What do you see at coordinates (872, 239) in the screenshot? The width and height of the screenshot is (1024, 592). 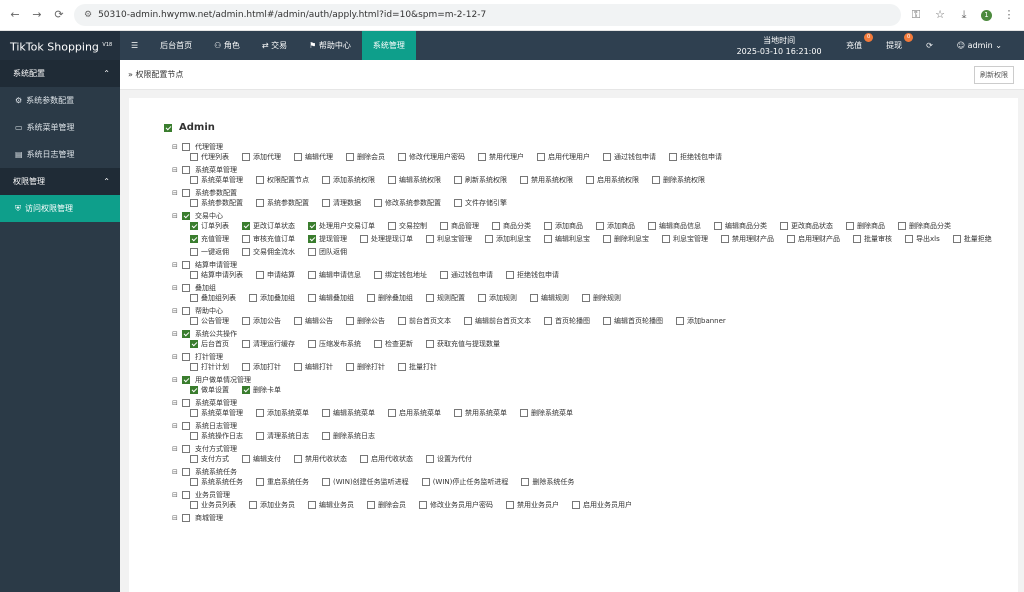 I see `permission-item: 批量审核` at bounding box center [872, 239].